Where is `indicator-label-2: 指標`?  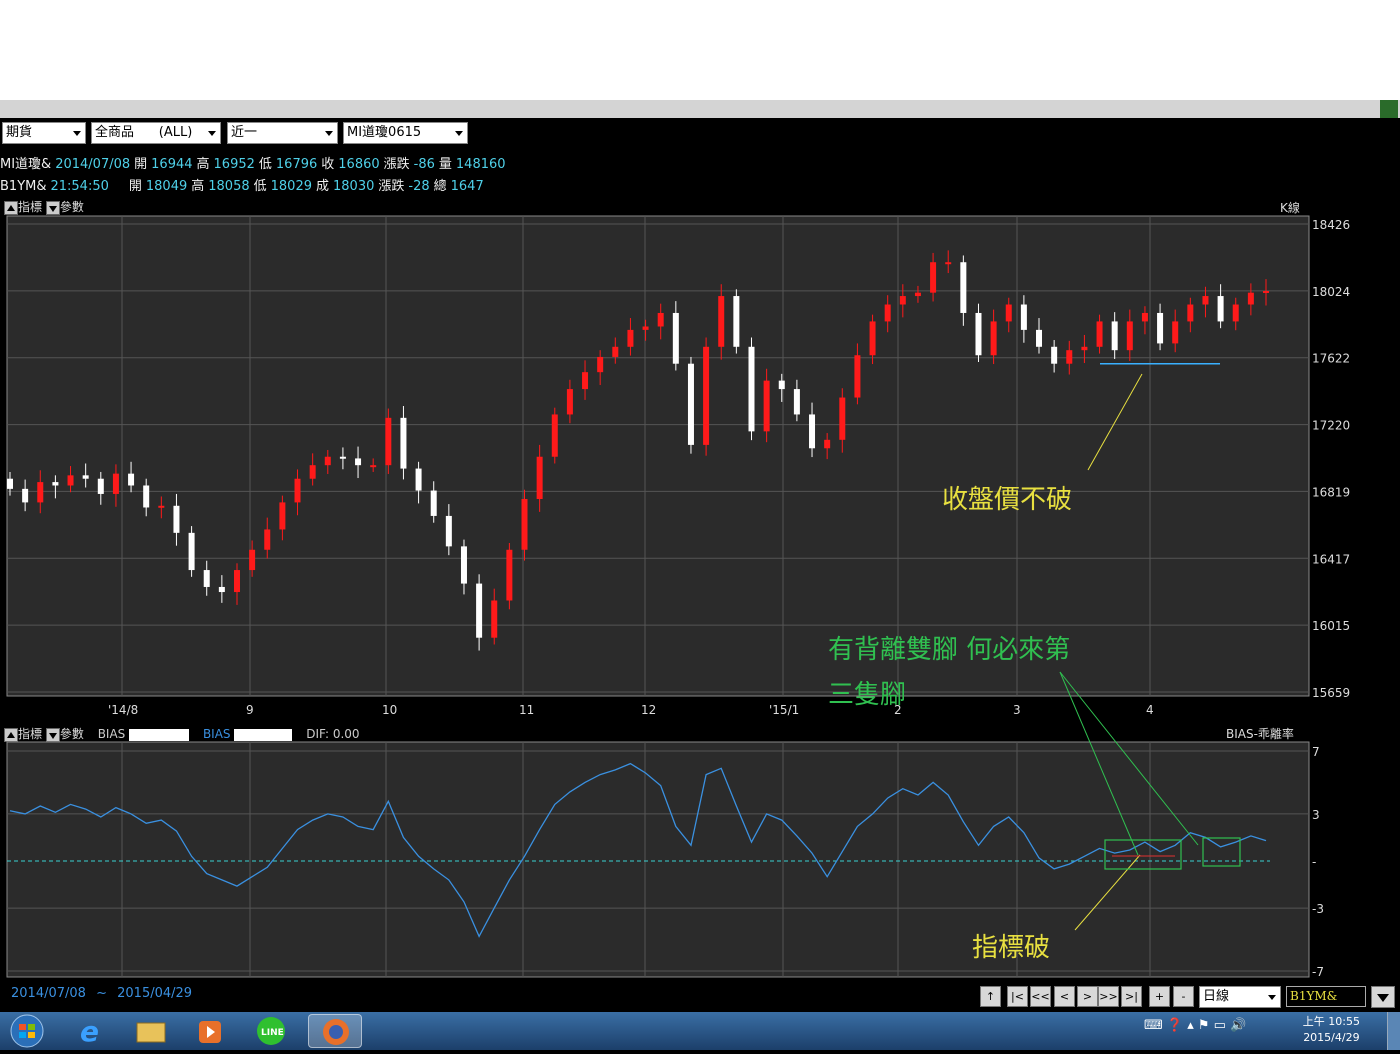
indicator-label-2: 指標 is located at coordinates (30, 734).